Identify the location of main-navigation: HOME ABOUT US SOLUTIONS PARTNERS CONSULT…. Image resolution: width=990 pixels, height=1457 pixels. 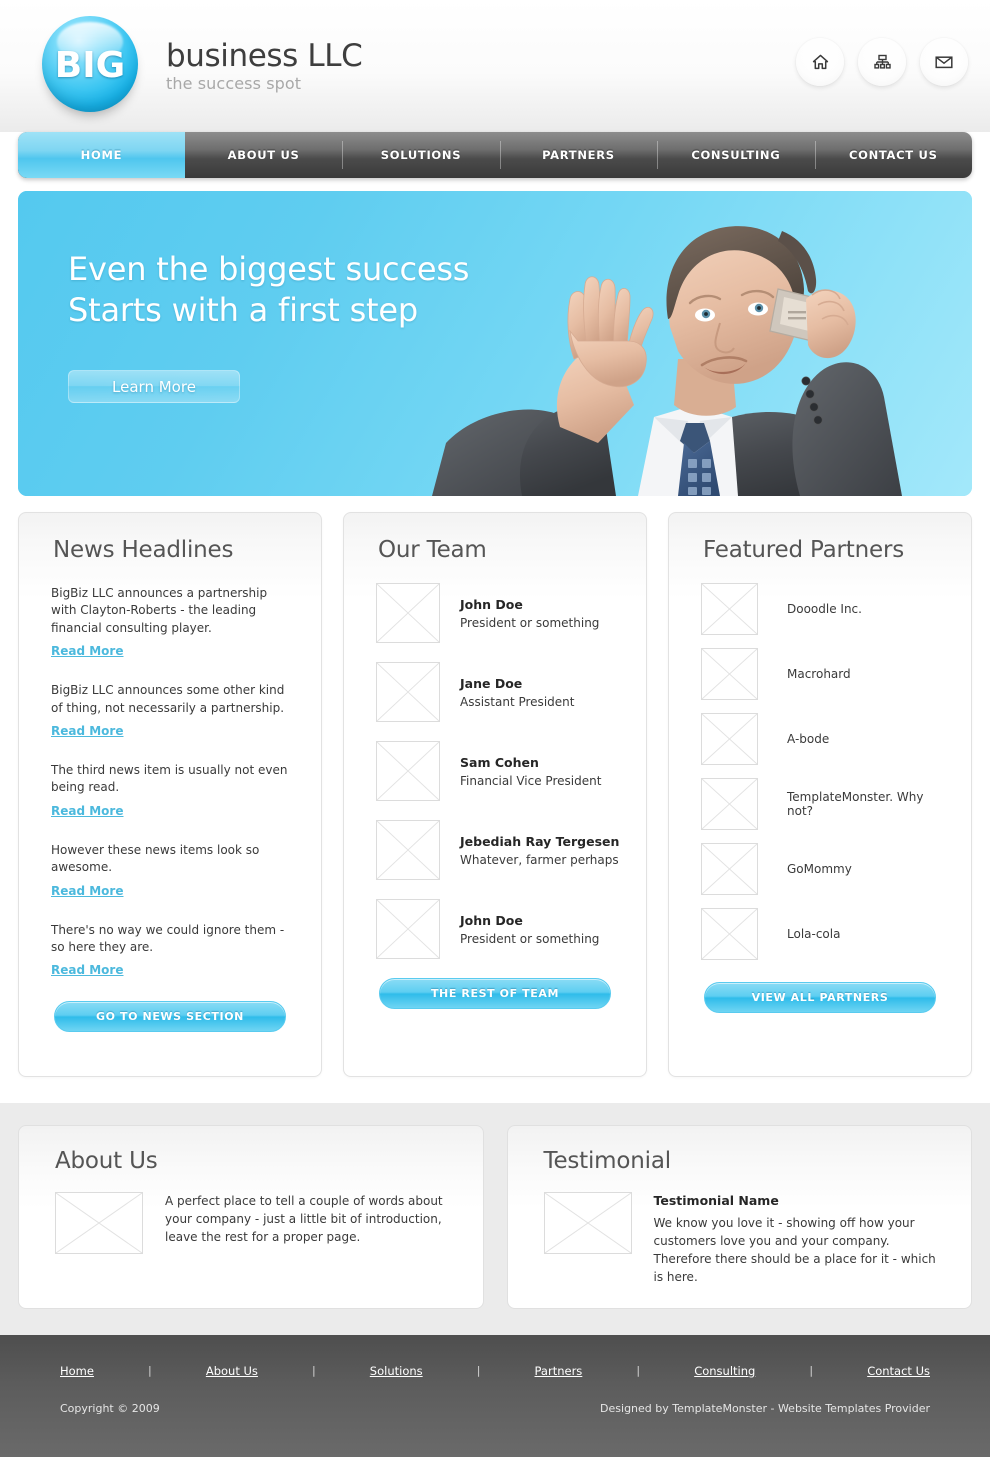
(495, 155).